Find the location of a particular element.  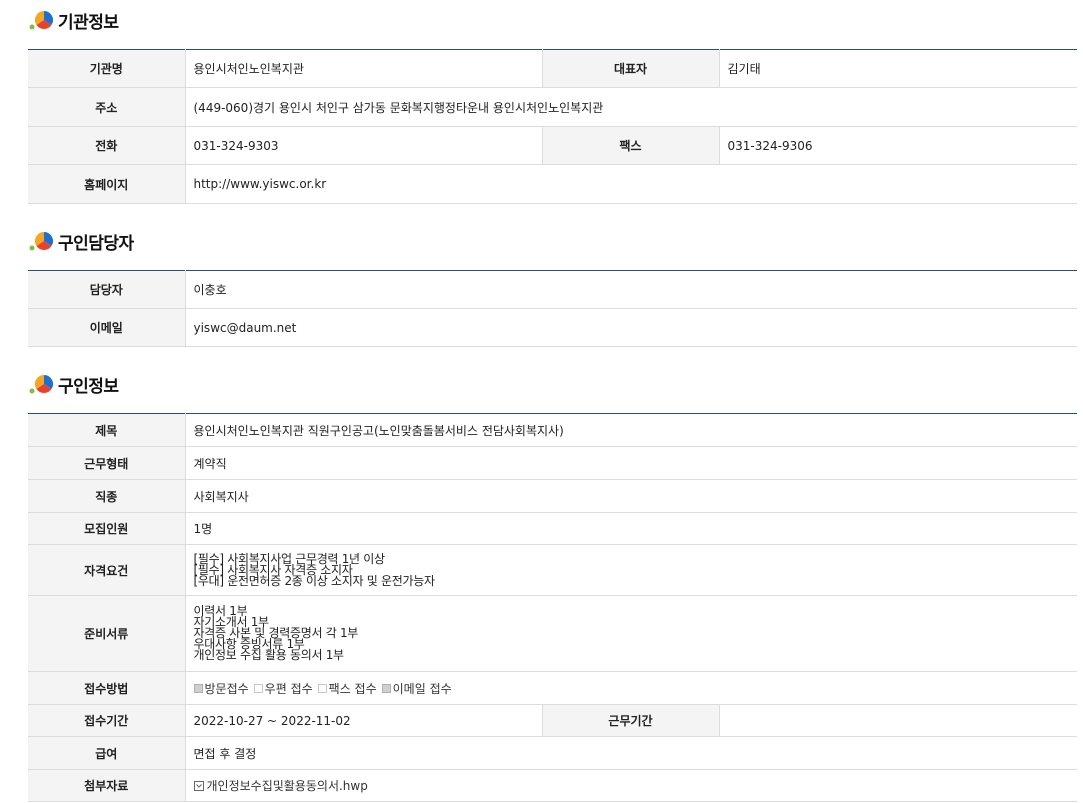

documents-label: 준비서류 is located at coordinates (107, 633).